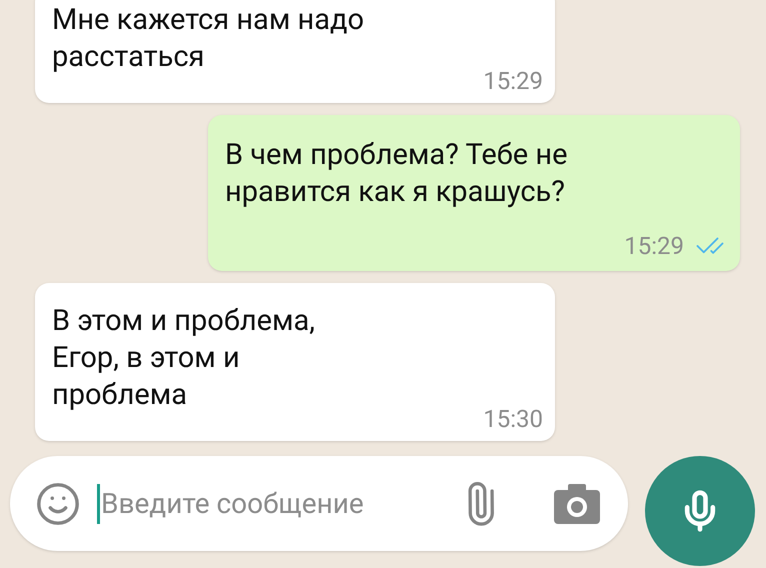 The width and height of the screenshot is (766, 568). I want to click on message-placeholder: Введите сообщение, so click(232, 503).